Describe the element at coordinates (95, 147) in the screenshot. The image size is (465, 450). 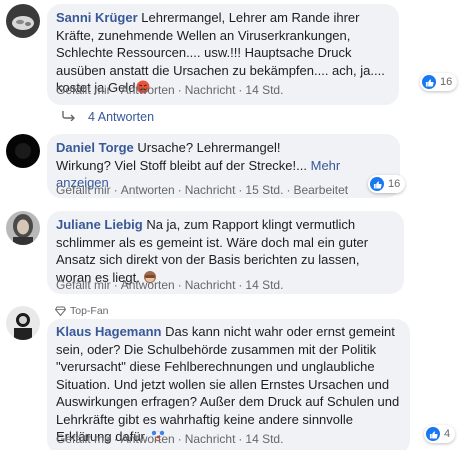
I see `comment-author: Daniel Torge` at that location.